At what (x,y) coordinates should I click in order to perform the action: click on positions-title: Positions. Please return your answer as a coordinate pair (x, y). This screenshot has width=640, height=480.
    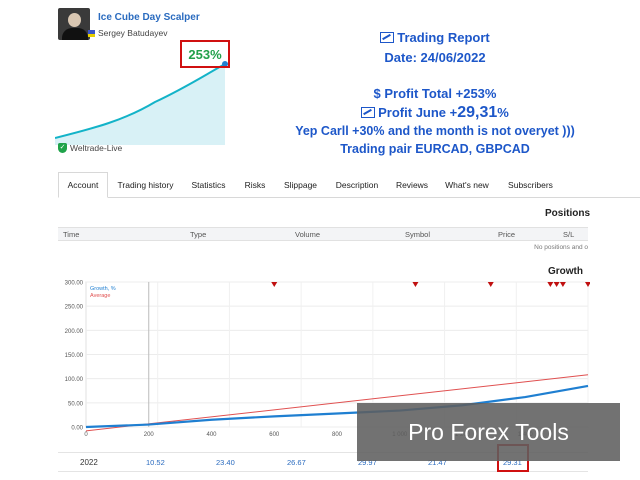
    Looking at the image, I should click on (568, 213).